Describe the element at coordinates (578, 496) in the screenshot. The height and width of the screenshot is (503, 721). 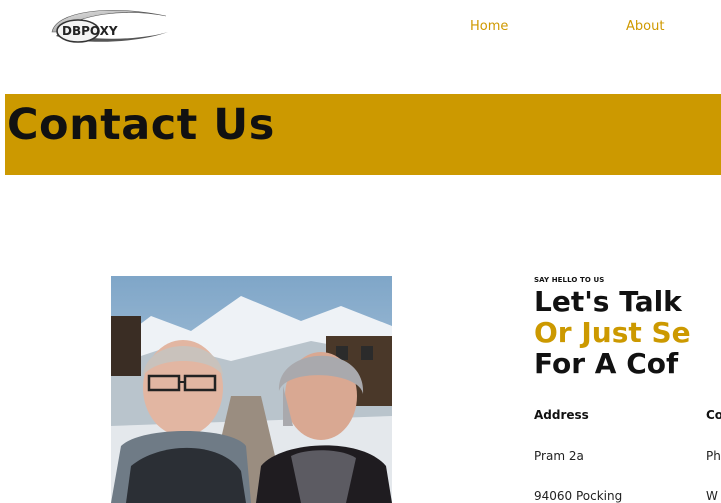
I see `address-line-2: 94060 Pocking` at that location.